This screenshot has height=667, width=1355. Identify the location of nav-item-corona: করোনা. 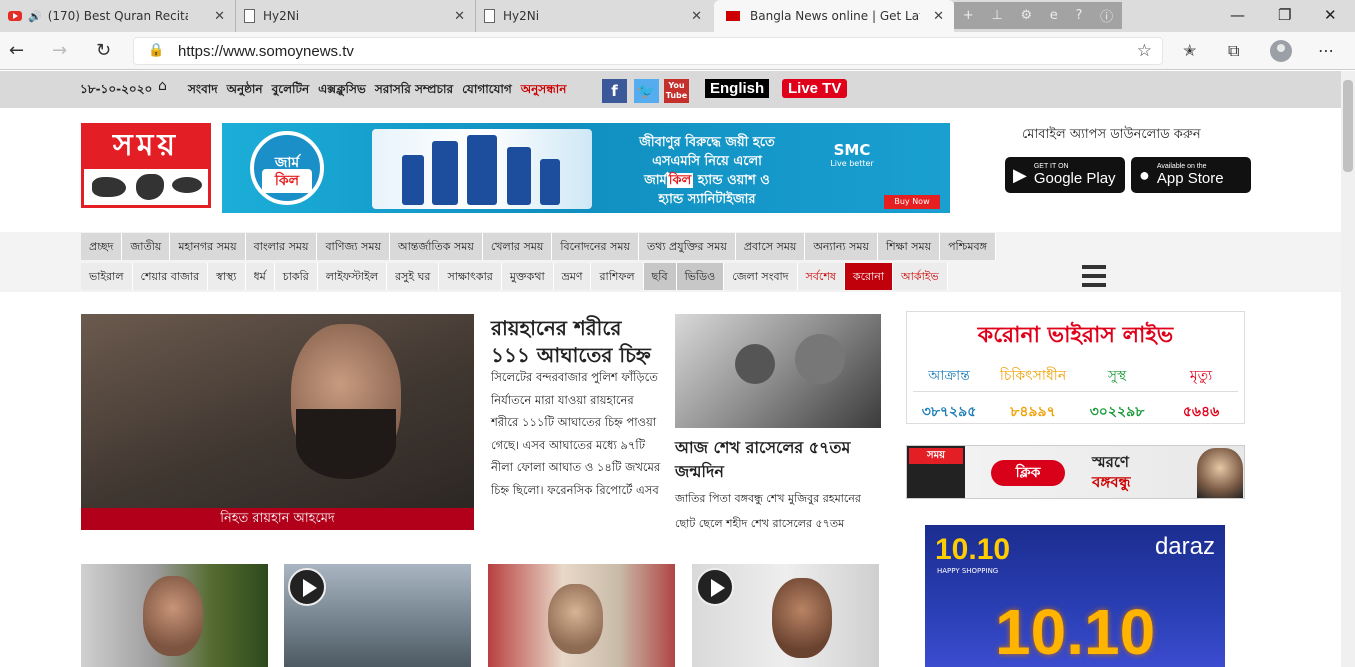
(869, 276).